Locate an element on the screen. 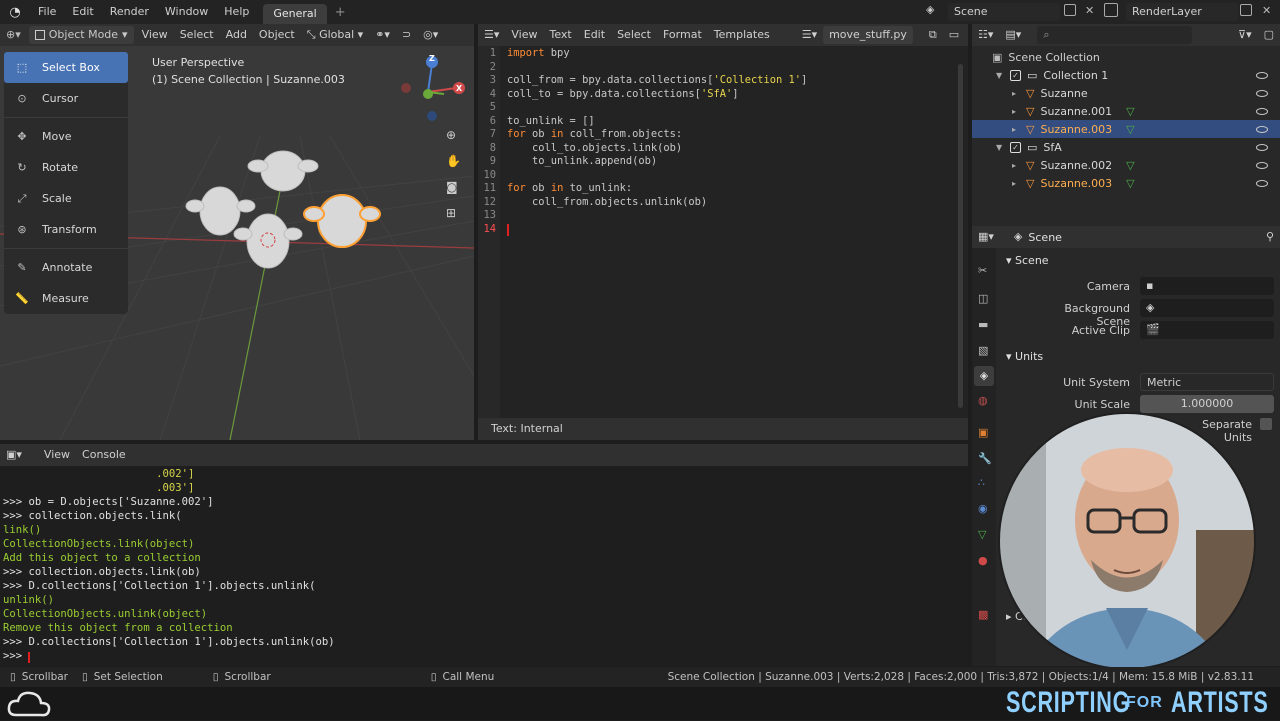  text-menu-select: Select is located at coordinates (634, 35).